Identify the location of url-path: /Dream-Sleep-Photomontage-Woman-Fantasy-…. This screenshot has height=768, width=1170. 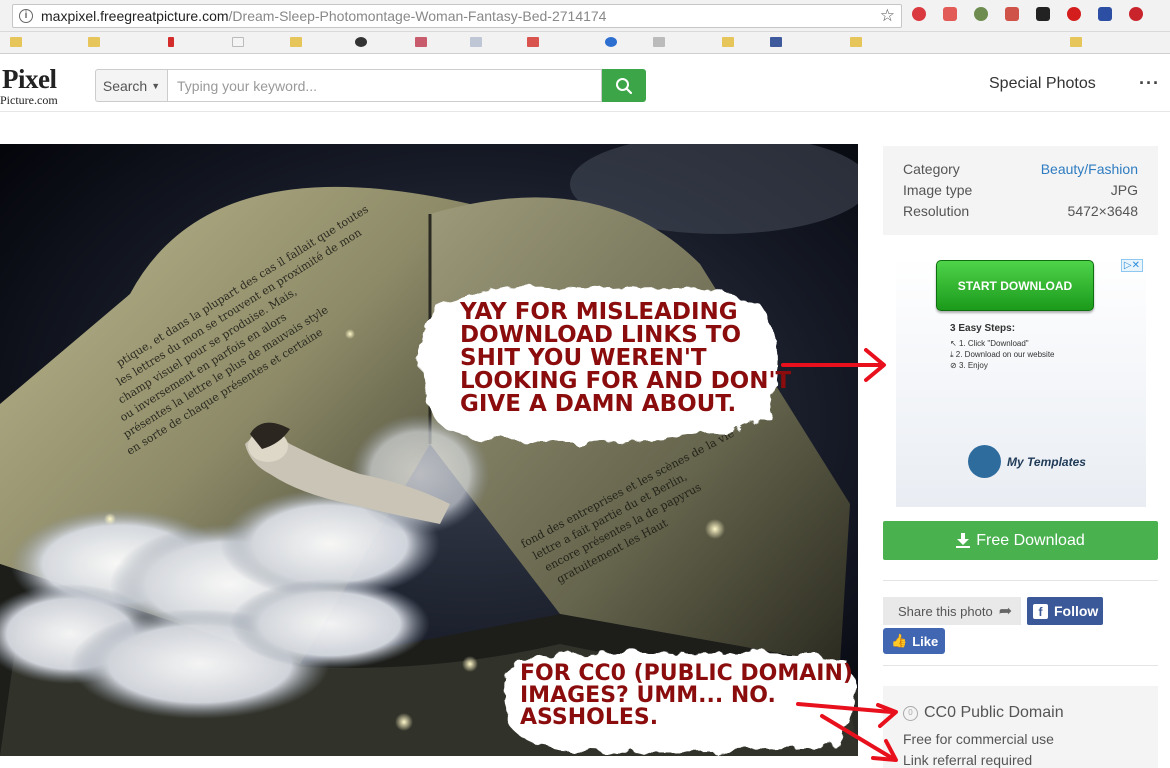
(417, 16).